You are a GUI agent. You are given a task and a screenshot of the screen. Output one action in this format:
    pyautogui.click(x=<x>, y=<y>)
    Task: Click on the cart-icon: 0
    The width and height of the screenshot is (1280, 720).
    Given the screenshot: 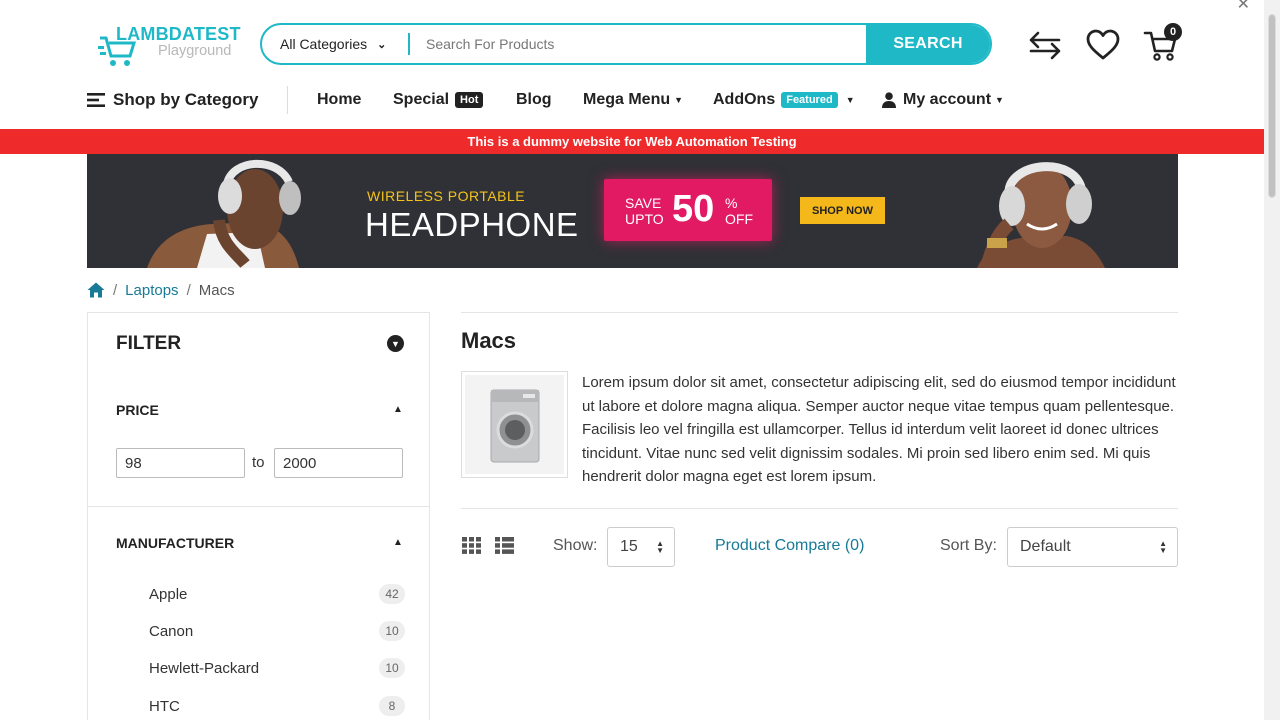 What is the action you would take?
    pyautogui.click(x=1162, y=43)
    